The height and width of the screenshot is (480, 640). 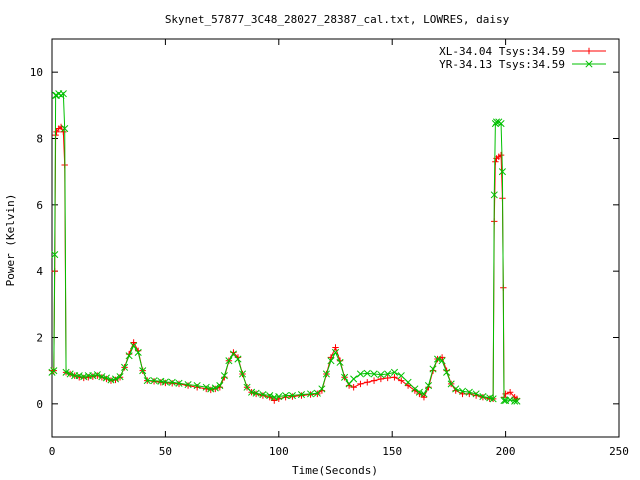 What do you see at coordinates (335, 470) in the screenshot?
I see `x-axis-label: Time(Seconds)` at bounding box center [335, 470].